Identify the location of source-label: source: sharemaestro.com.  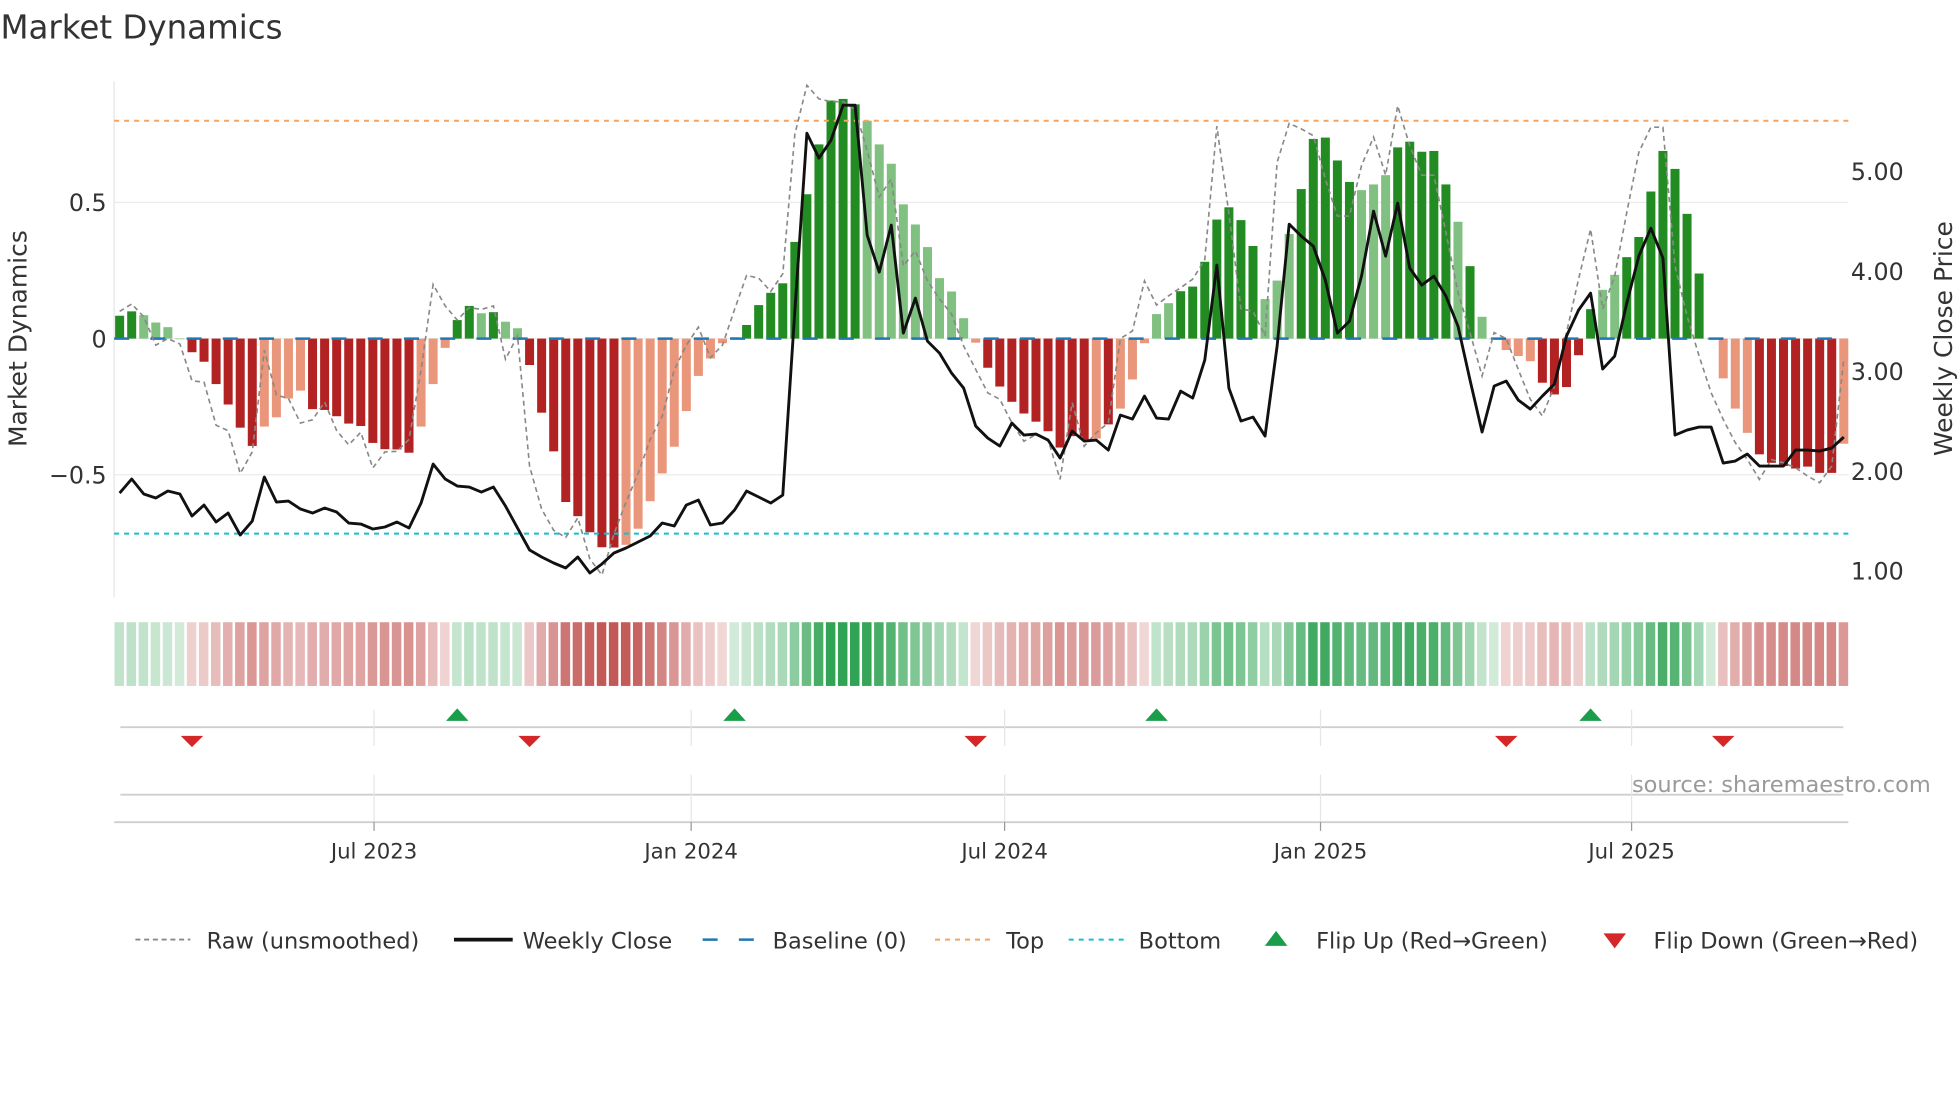
(1781, 785).